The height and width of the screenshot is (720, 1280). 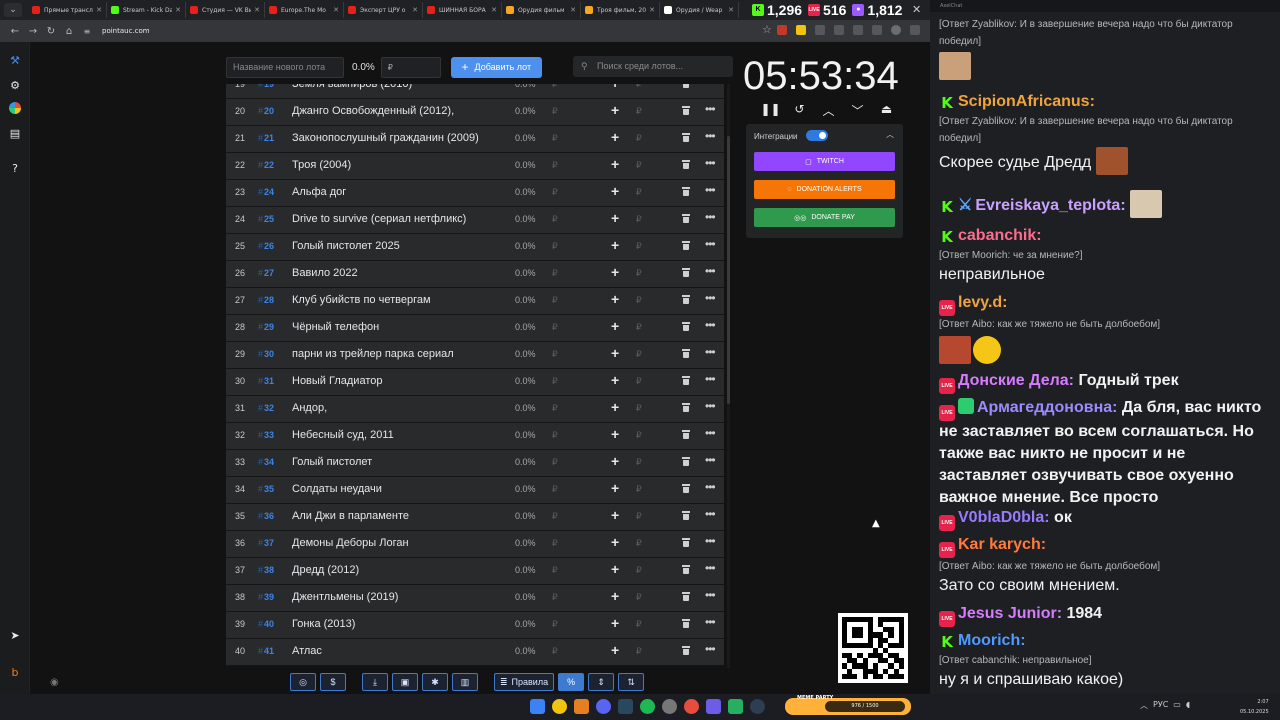 What do you see at coordinates (323, 624) in the screenshot?
I see `lot-name: Гонка (2013)` at bounding box center [323, 624].